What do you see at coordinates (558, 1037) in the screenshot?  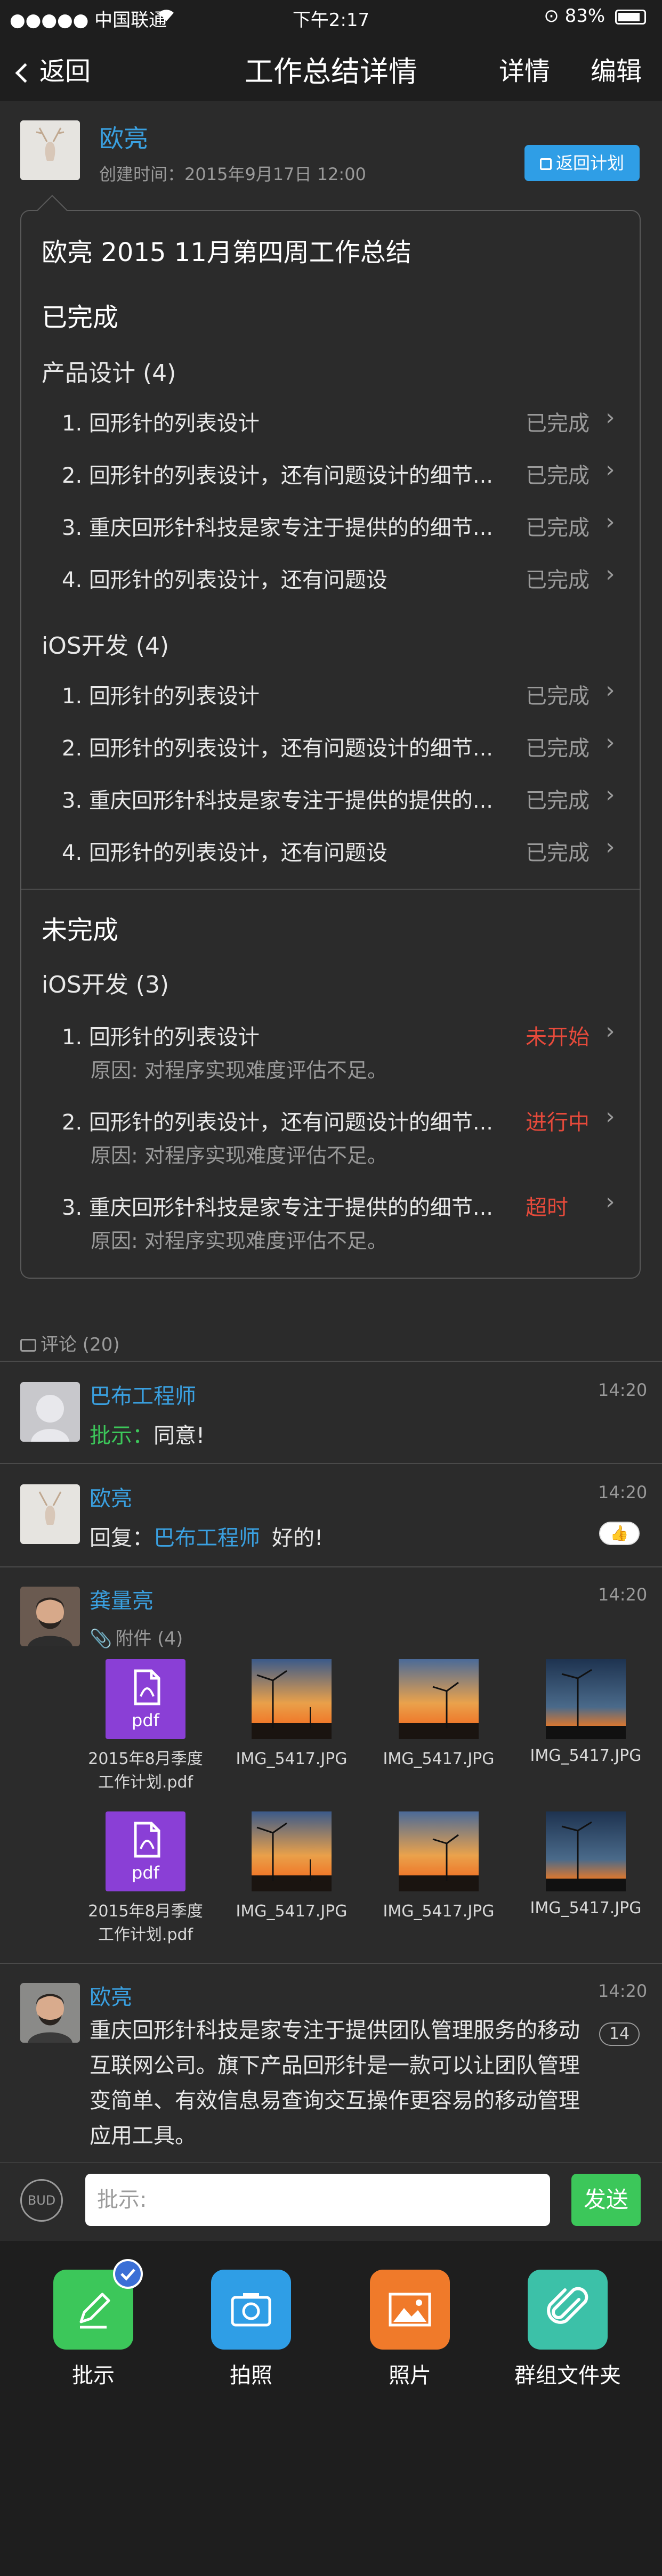 I see `task-status: 未开始` at bounding box center [558, 1037].